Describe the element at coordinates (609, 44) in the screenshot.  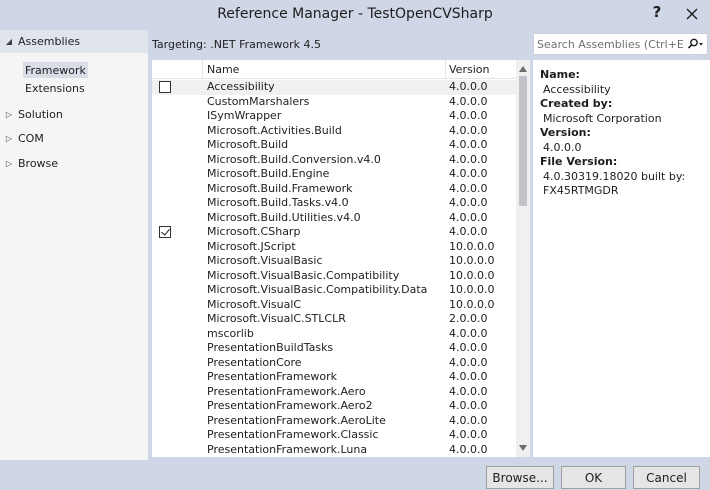
I see `search-input: Search Assemblies (Ctrl+E)` at that location.